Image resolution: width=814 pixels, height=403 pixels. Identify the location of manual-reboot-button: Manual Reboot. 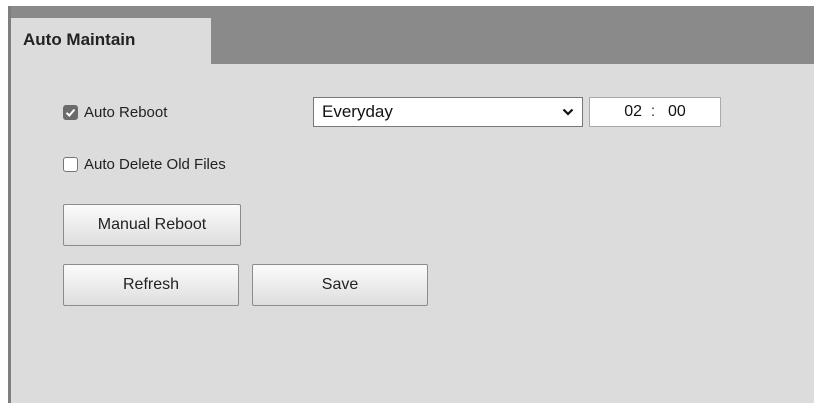
(152, 225).